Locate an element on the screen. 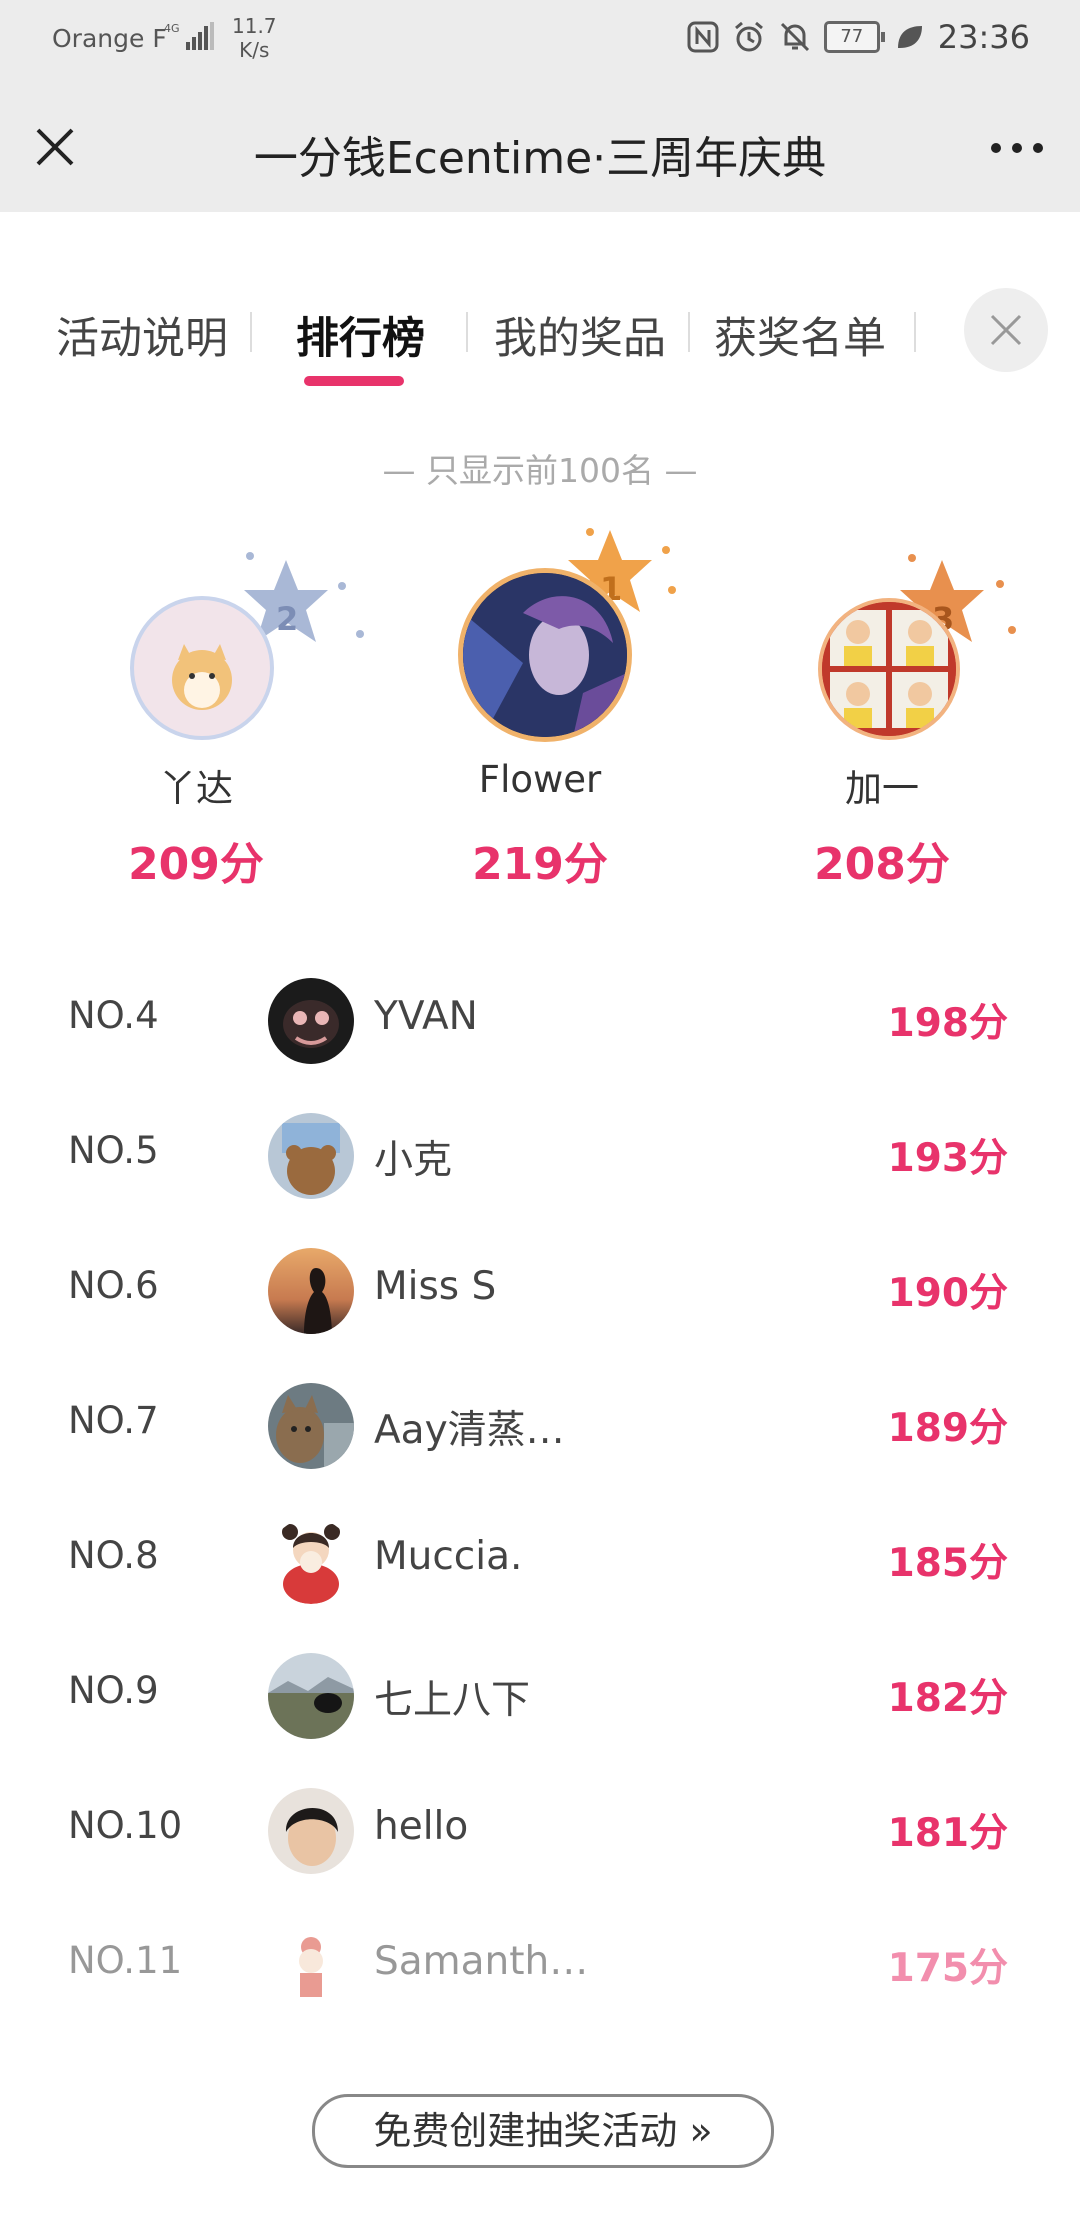  ranking-row: NO.6 Miss S 190分 is located at coordinates (540, 1287).